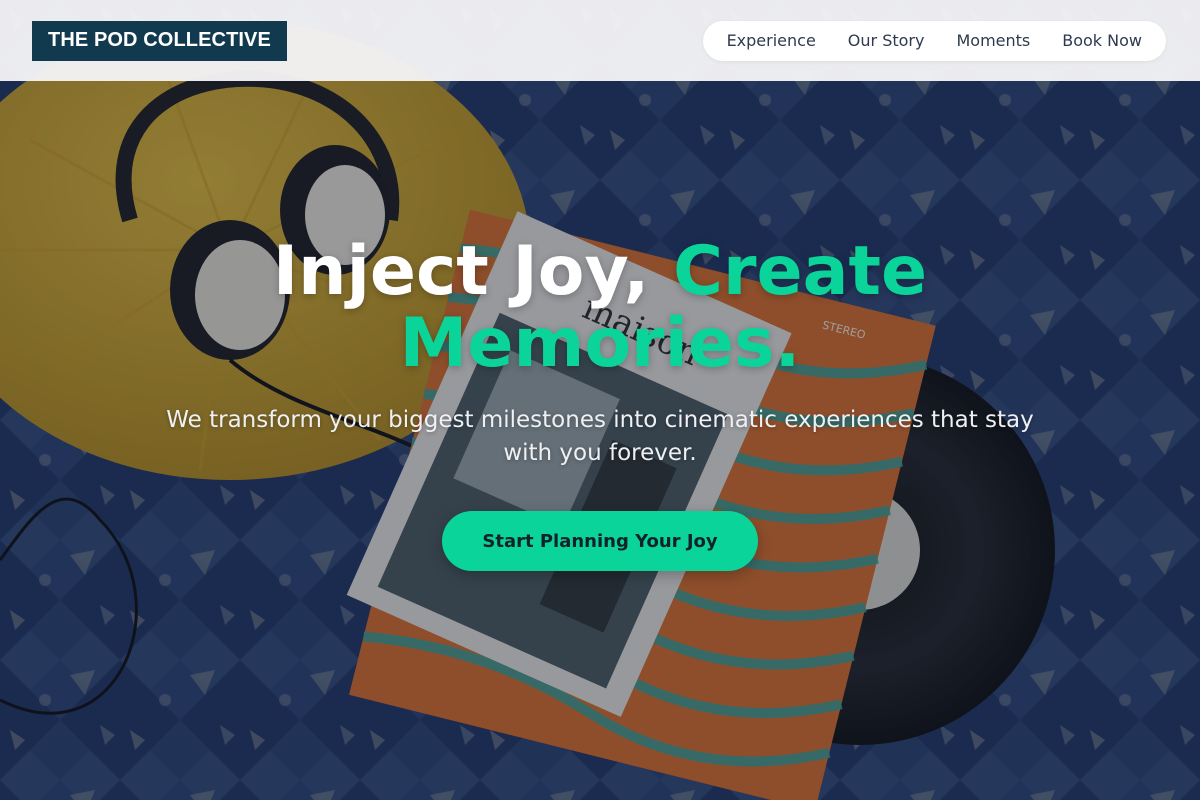 This screenshot has height=800, width=1200. I want to click on nav-link-book-now: Book Now, so click(1102, 40).